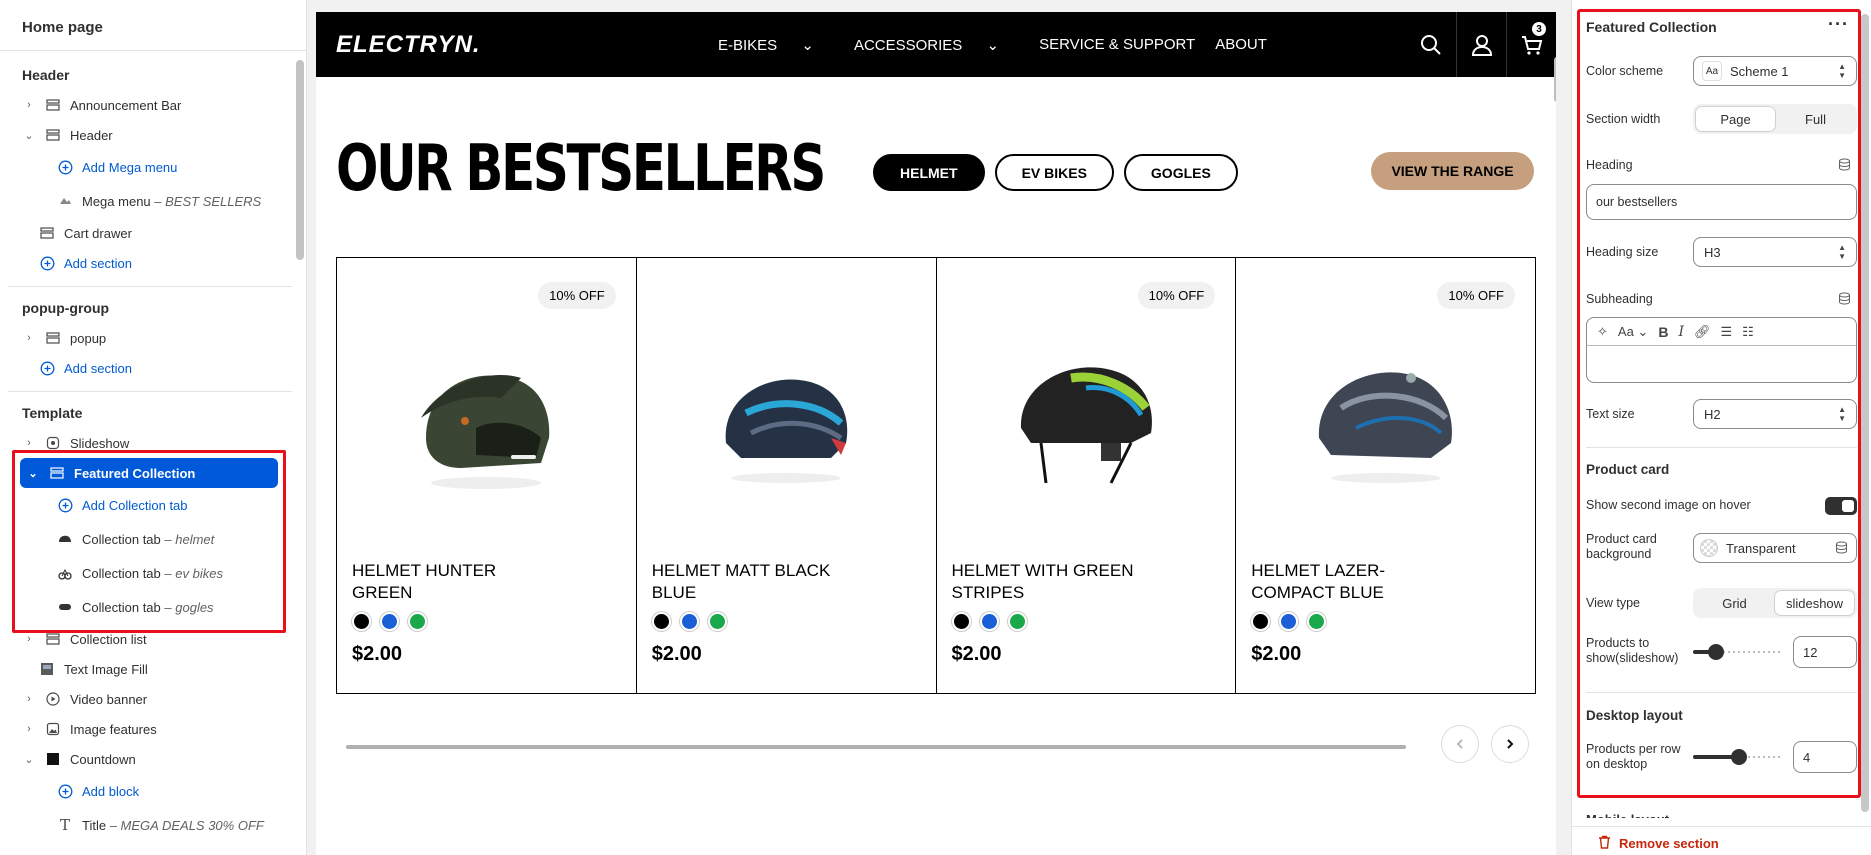 This screenshot has width=1871, height=855. Describe the element at coordinates (146, 201) in the screenshot. I see `sidebar-item-mega-menu: Mega menu – BEST SELLERS` at that location.